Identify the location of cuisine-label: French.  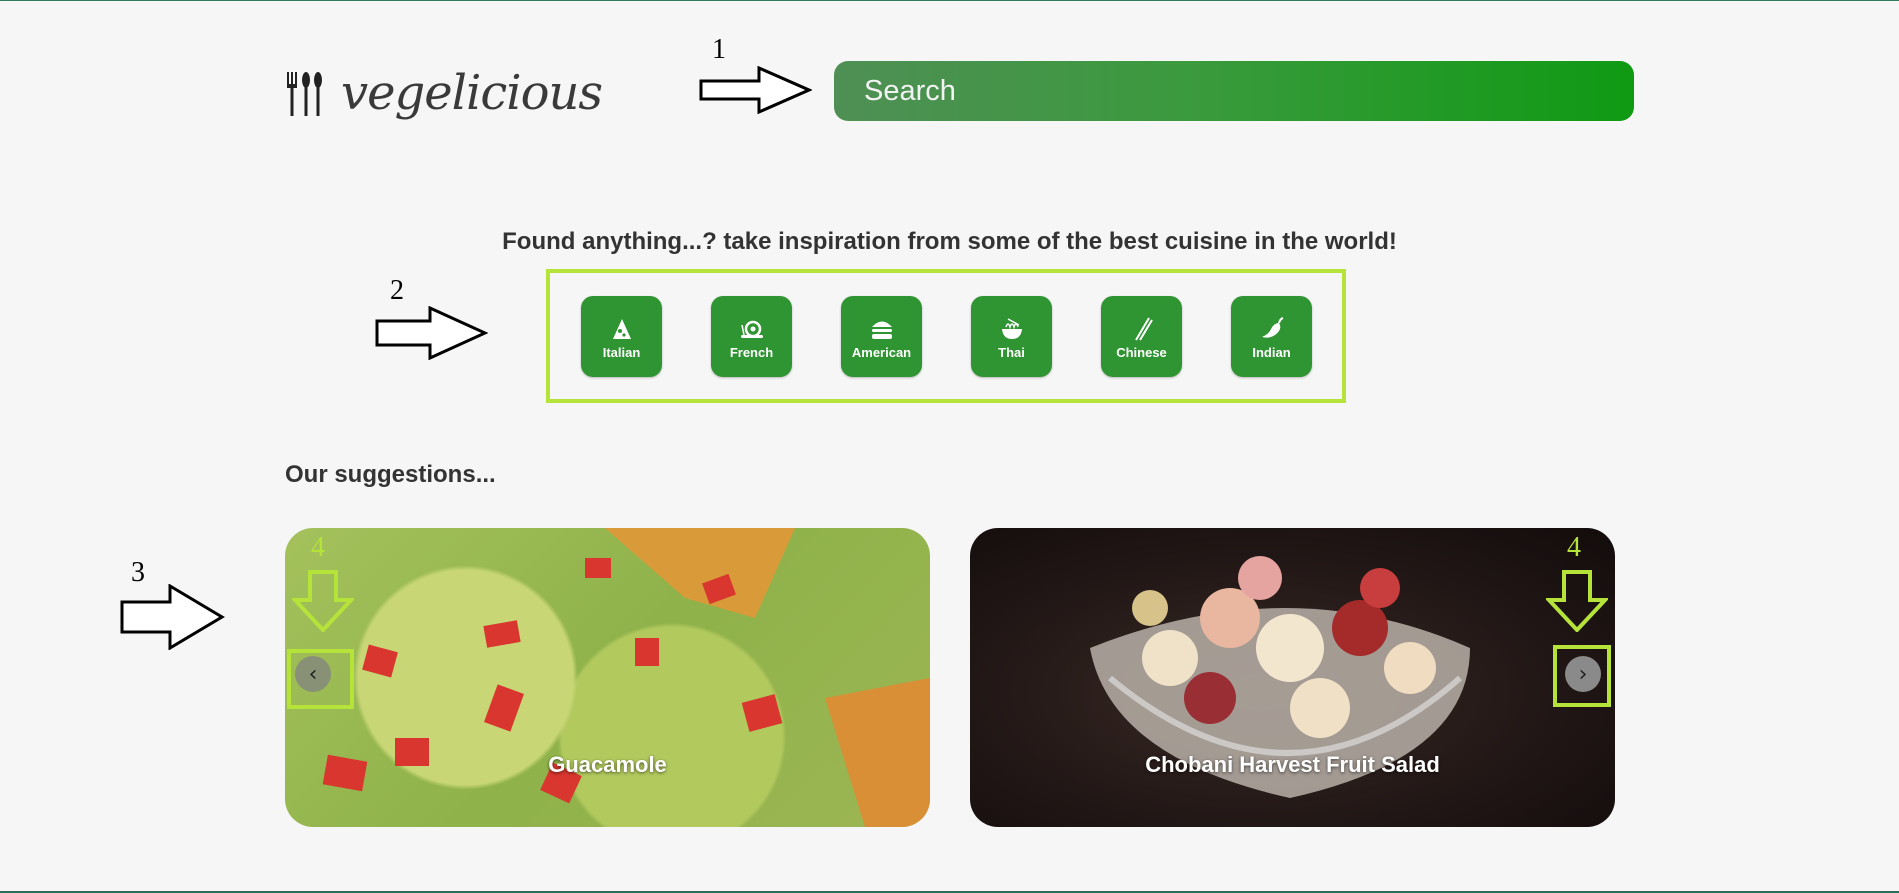
(751, 352).